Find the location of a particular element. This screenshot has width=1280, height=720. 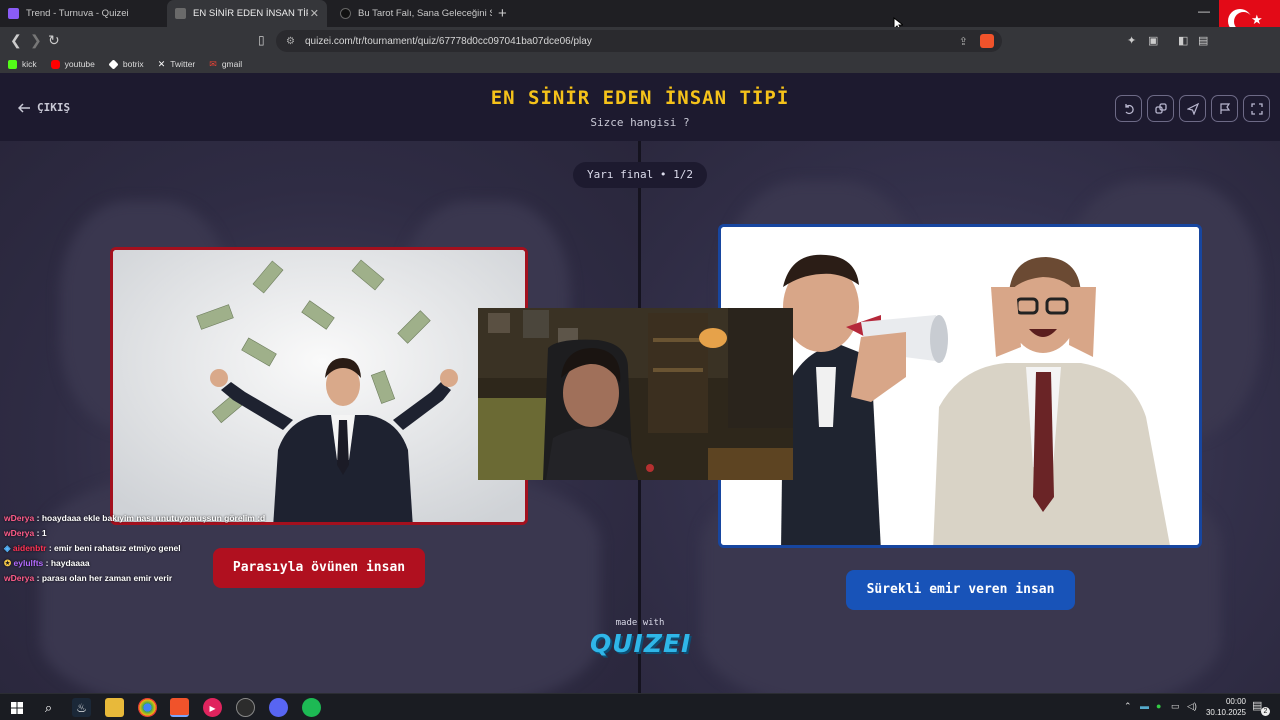

bookmark-kick: kick is located at coordinates (22, 64).